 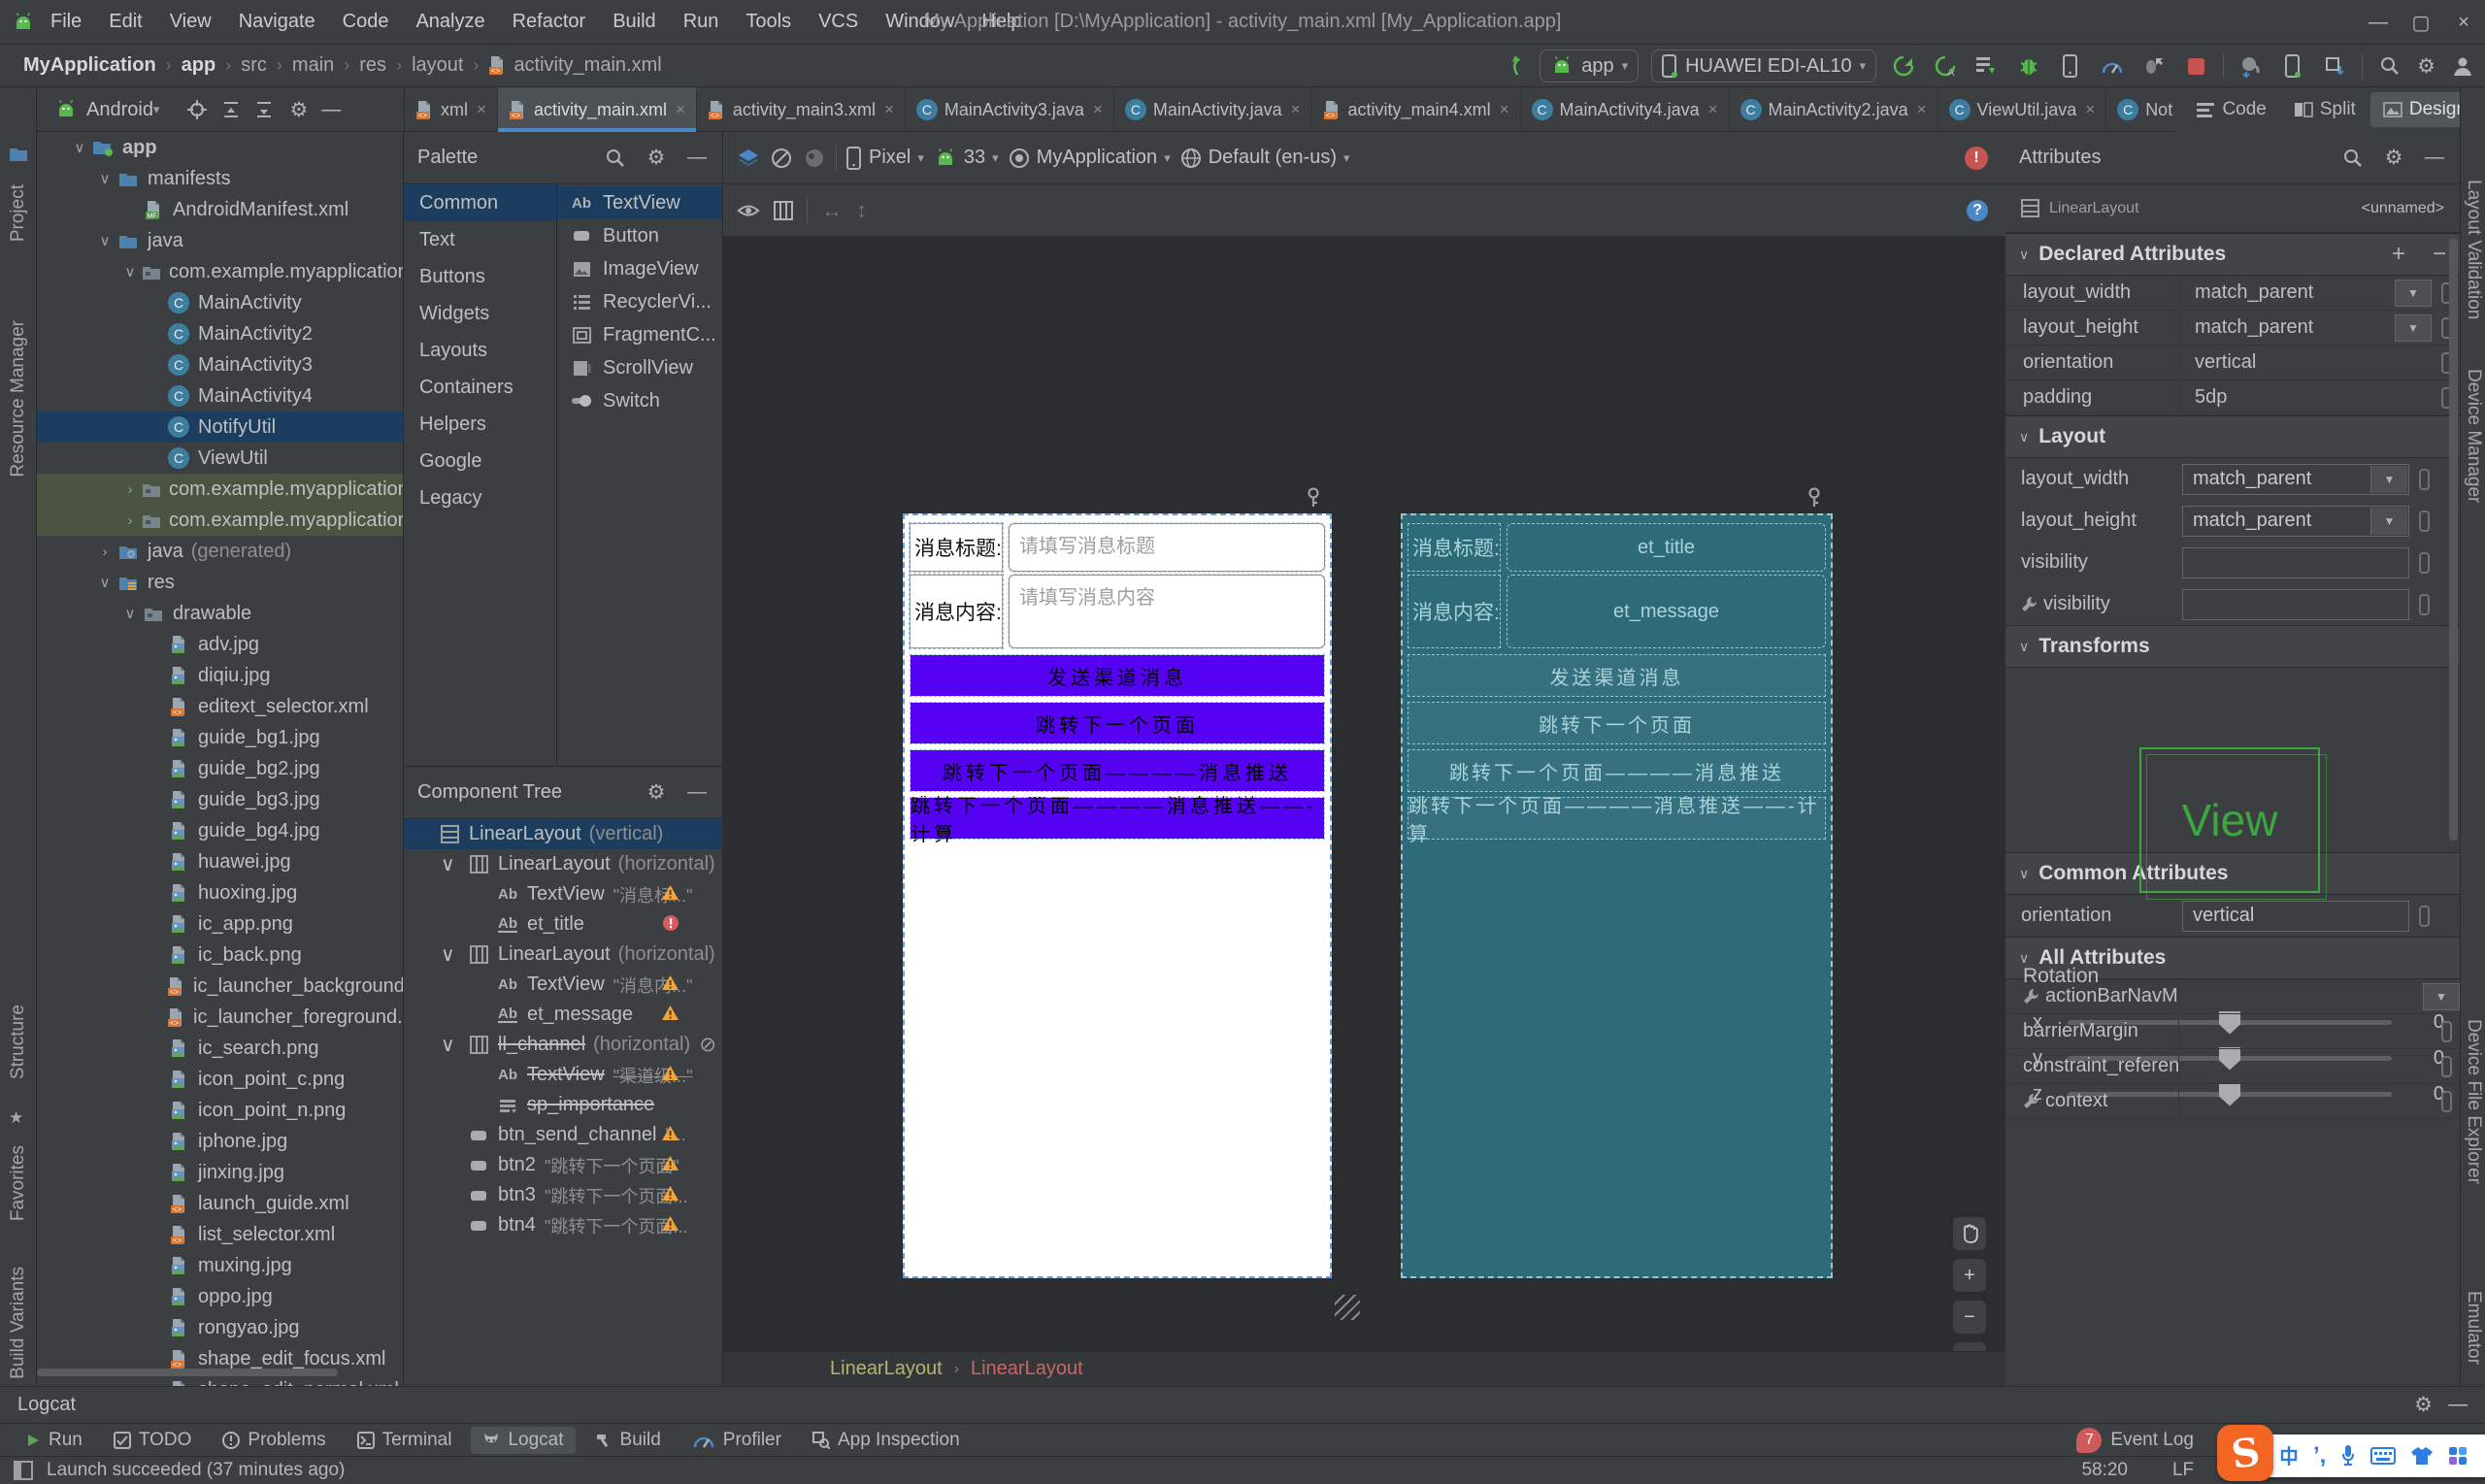 I want to click on dropdown-arrow-icon: ▼, so click(x=2413, y=327).